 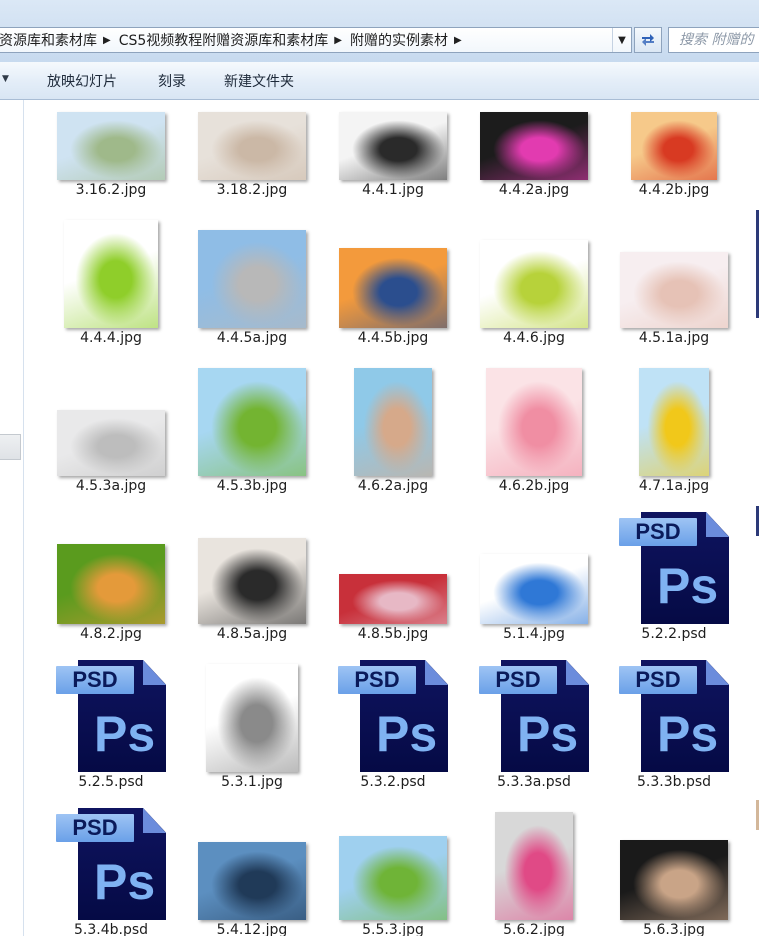 I want to click on slideshow-button: 放映幻灯片, so click(x=82, y=81).